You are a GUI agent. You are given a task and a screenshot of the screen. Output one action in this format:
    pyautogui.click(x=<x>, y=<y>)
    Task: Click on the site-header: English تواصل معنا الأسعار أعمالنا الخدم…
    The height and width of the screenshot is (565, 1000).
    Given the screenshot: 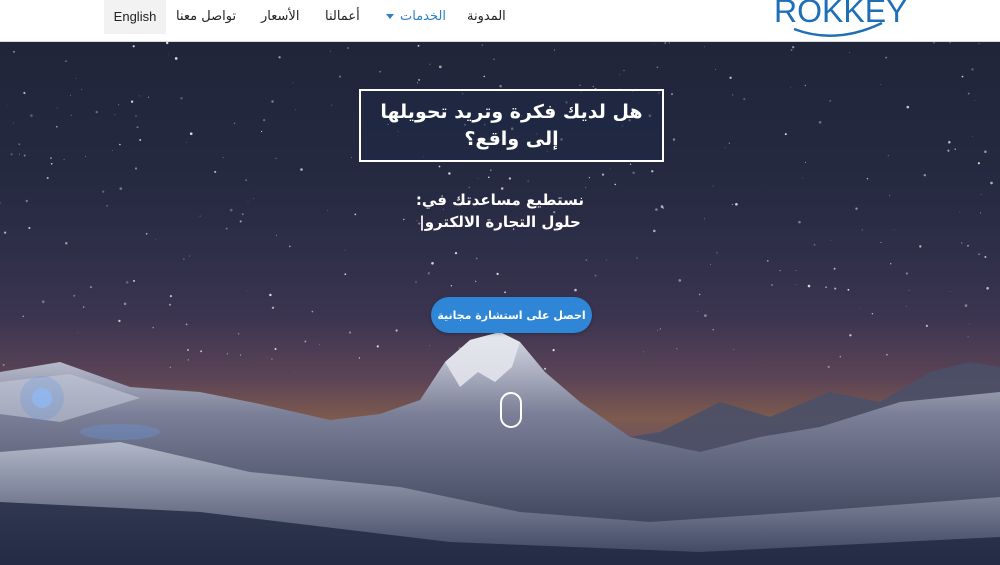 What is the action you would take?
    pyautogui.click(x=500, y=21)
    